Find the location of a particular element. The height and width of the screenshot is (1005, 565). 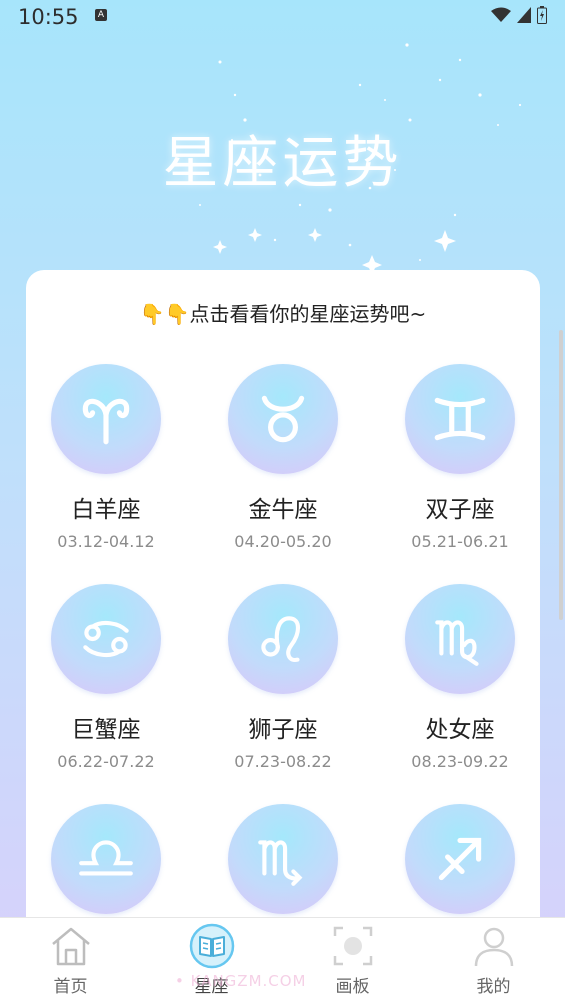

zodiac-item-aries: 白羊座 03.12-04.12 is located at coordinates (106, 457).